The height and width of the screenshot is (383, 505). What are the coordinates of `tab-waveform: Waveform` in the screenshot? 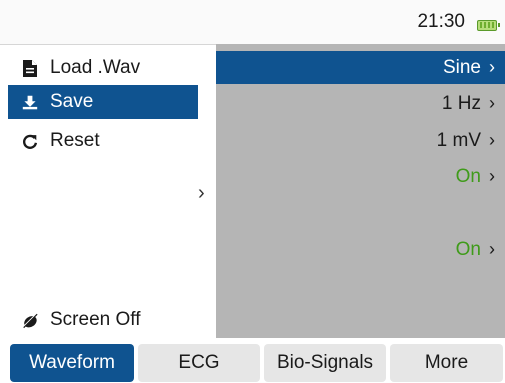 It's located at (72, 363).